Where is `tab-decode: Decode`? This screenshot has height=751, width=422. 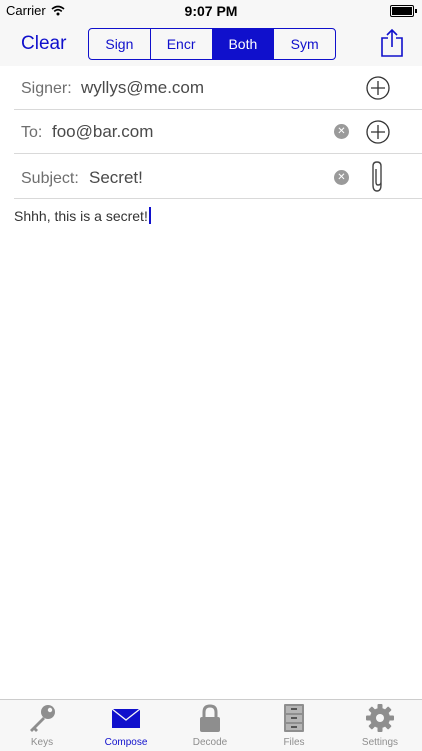
tab-decode: Decode is located at coordinates (210, 725).